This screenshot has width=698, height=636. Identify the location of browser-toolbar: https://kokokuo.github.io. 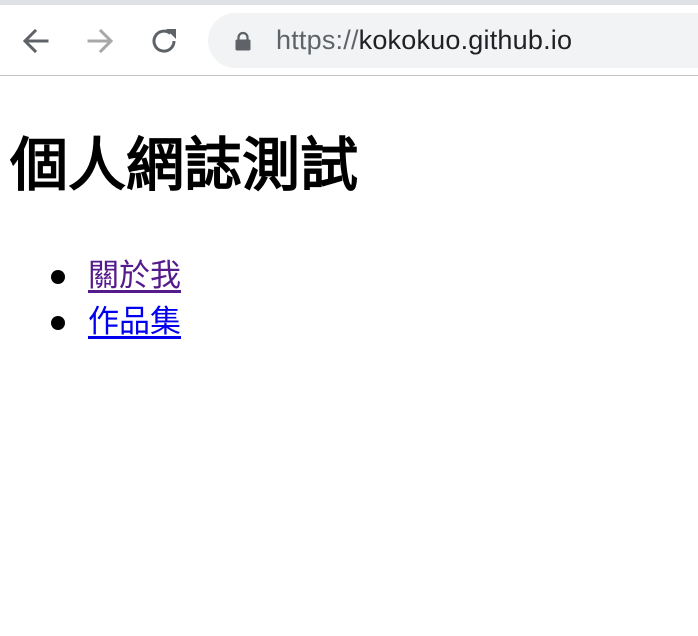
(349, 40).